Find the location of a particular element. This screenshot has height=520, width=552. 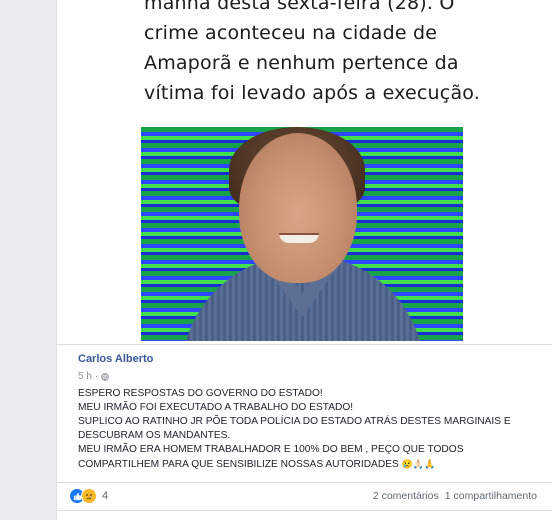

article-line: crime aconteceu na cidade de is located at coordinates (291, 33).